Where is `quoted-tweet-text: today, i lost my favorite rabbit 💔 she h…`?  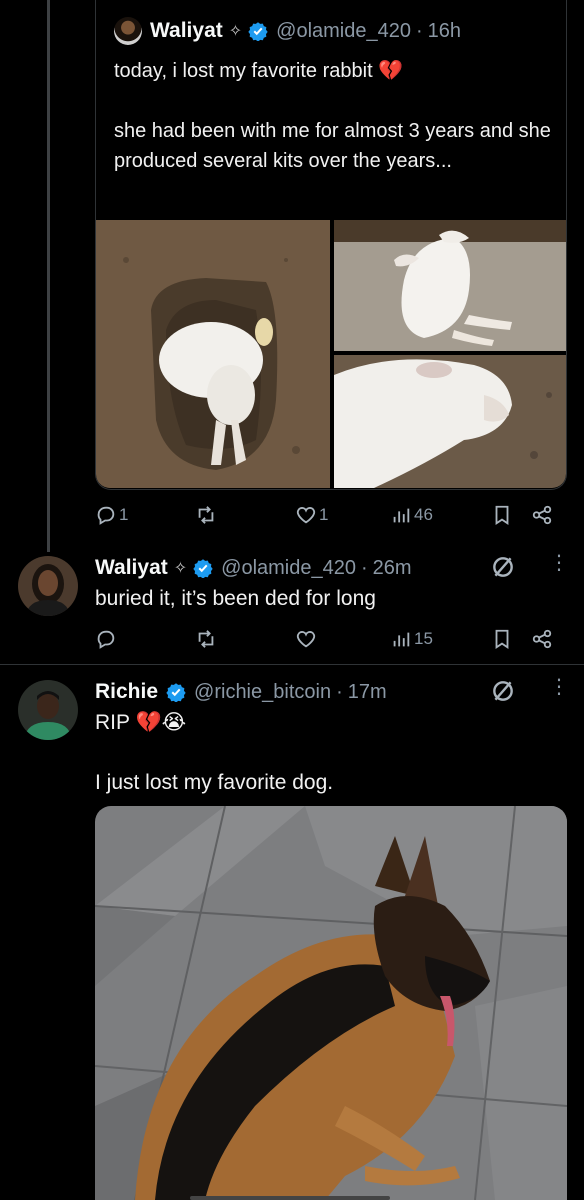 quoted-tweet-text: today, i lost my favorite rabbit 💔 she h… is located at coordinates (334, 116).